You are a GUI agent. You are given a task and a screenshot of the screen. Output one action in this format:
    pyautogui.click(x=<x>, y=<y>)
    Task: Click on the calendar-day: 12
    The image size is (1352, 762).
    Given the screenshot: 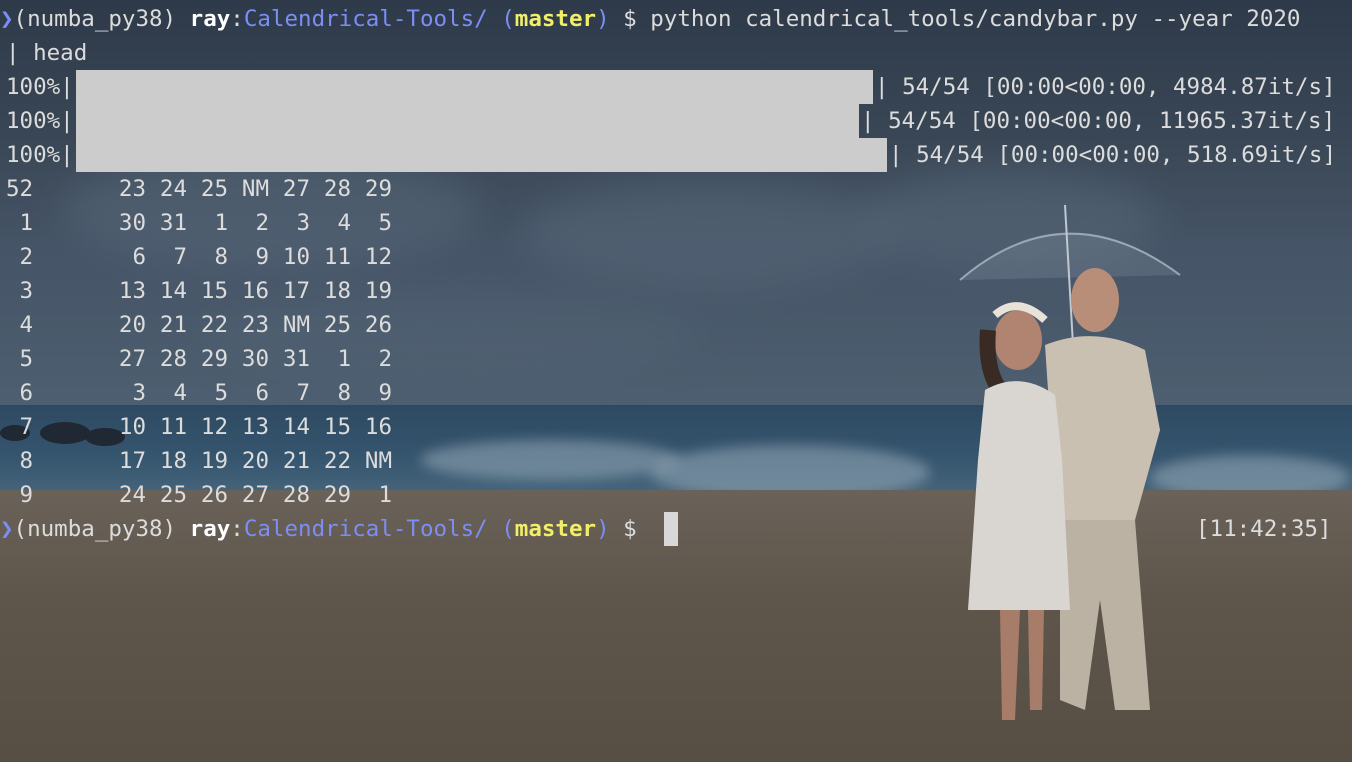 What is the action you would take?
    pyautogui.click(x=214, y=427)
    